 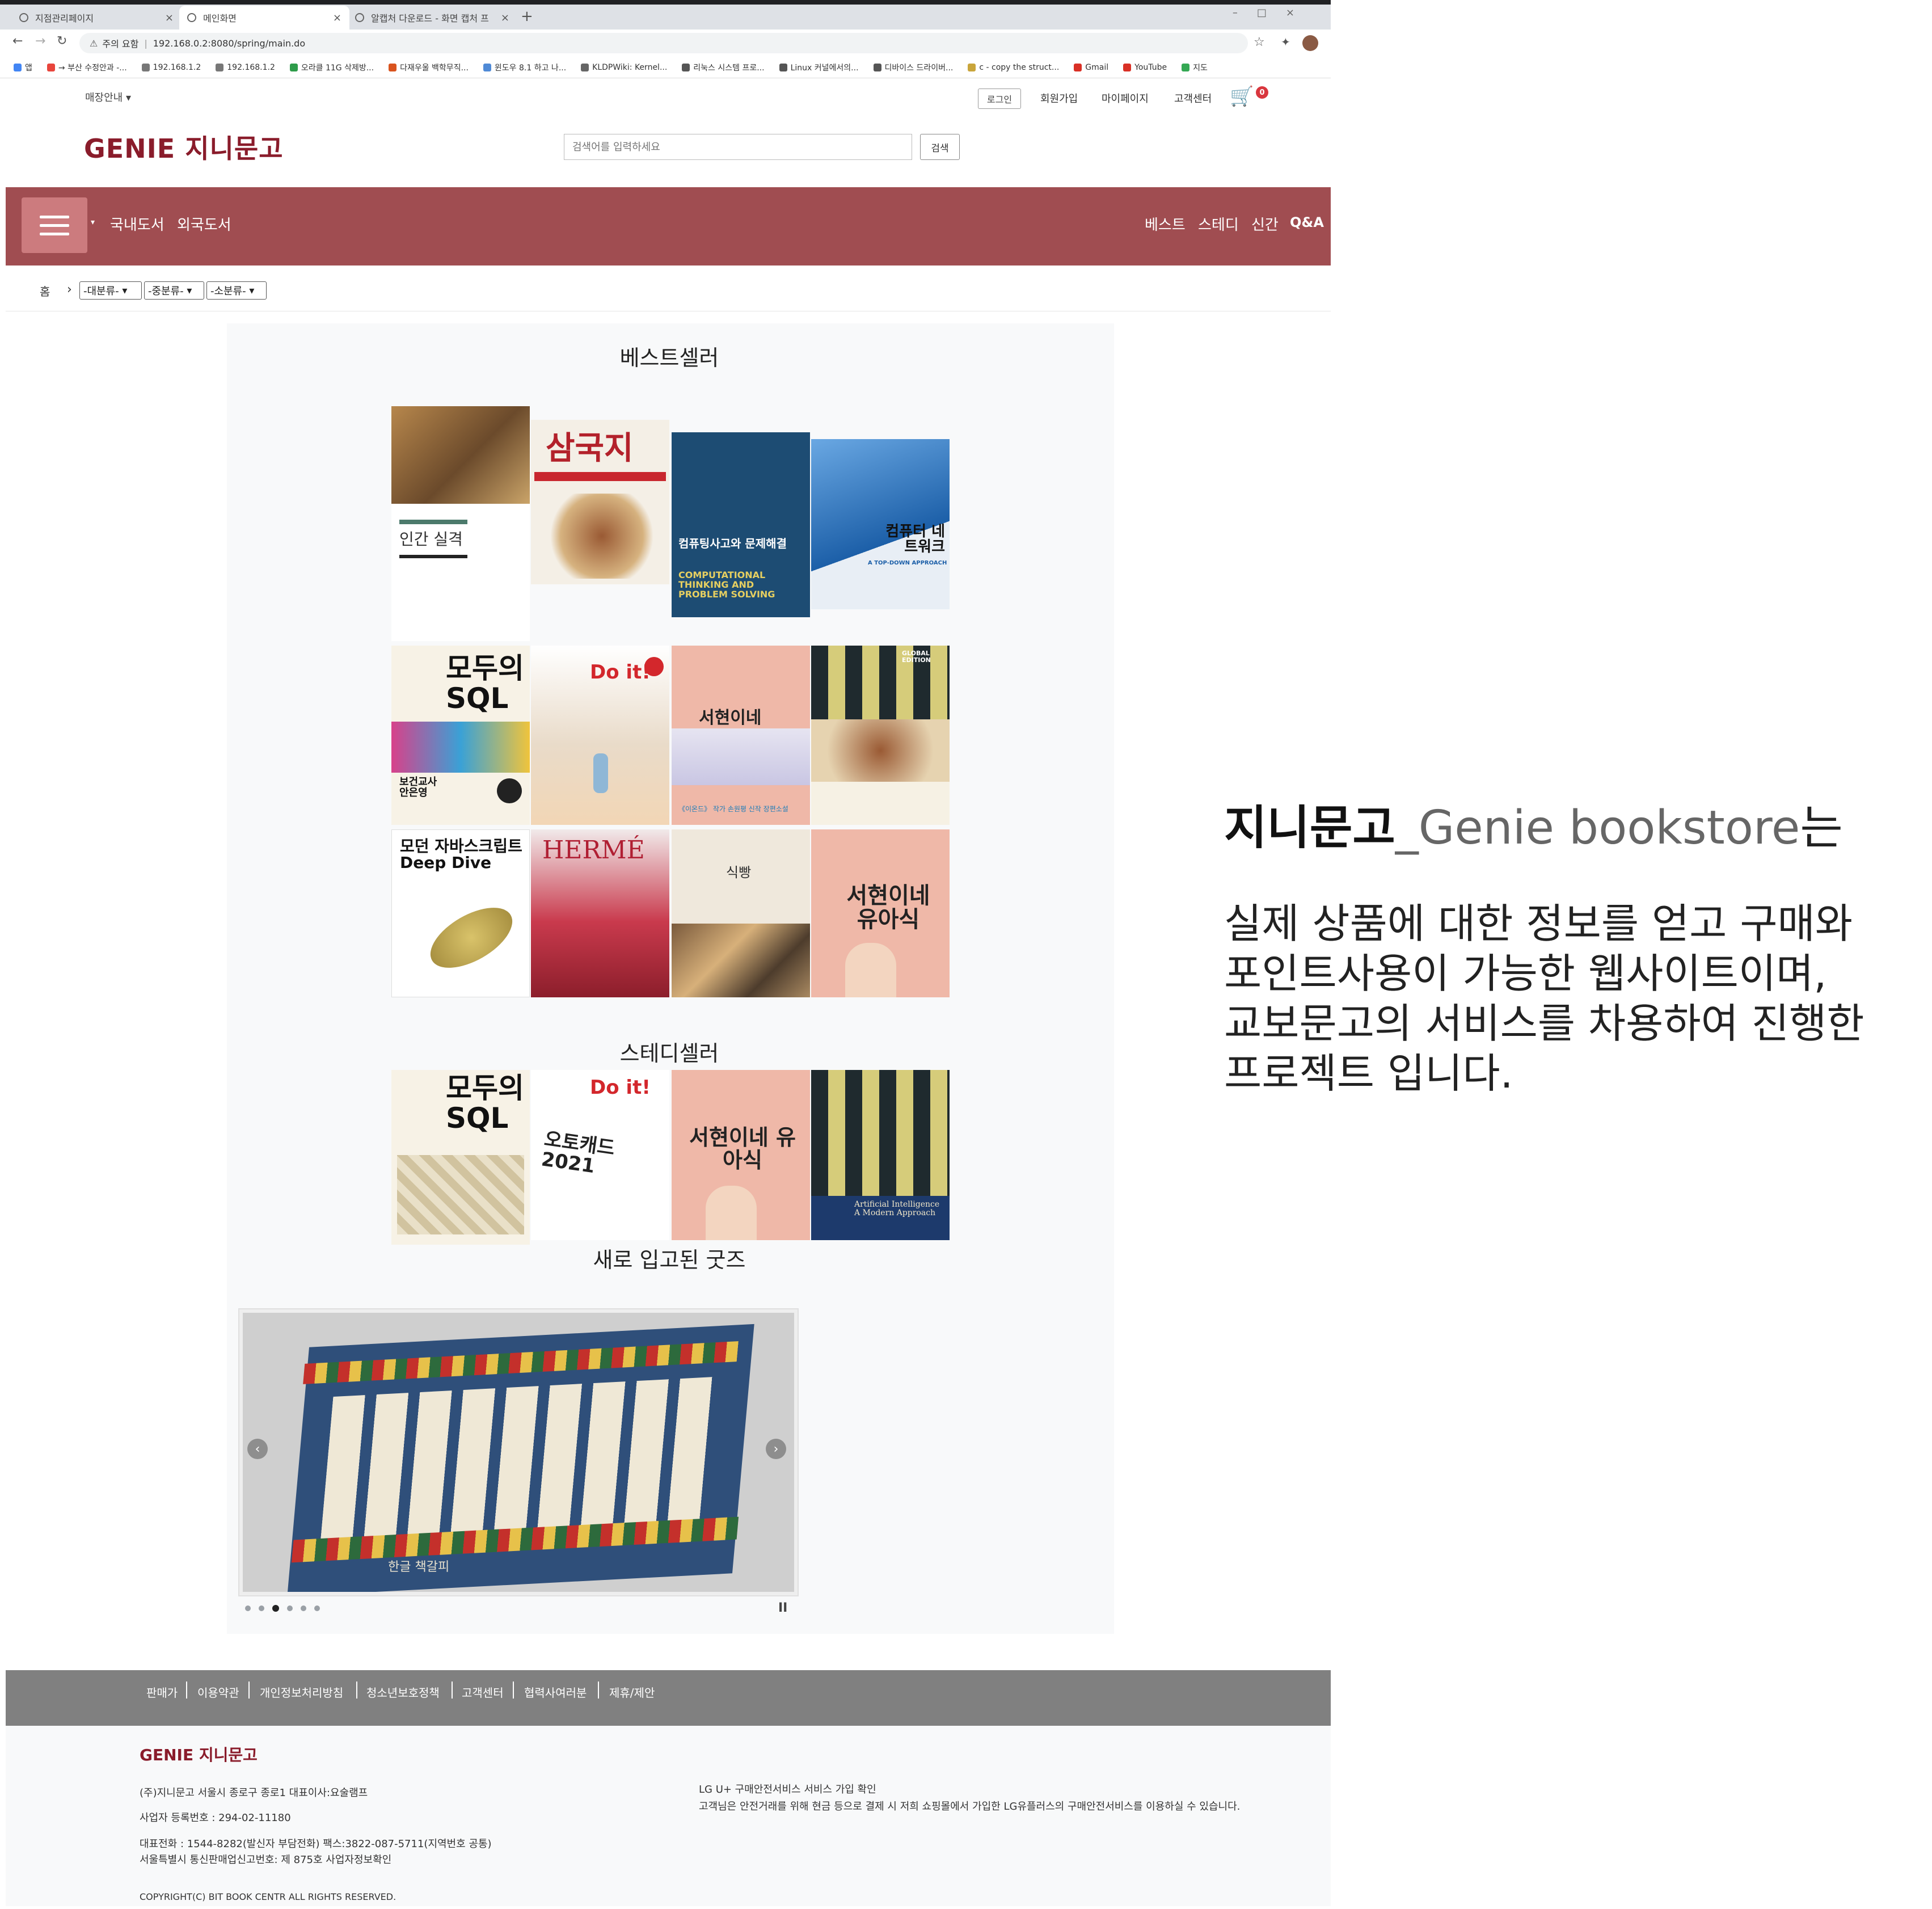 I want to click on bookmark-item: YouTube, so click(x=1145, y=67).